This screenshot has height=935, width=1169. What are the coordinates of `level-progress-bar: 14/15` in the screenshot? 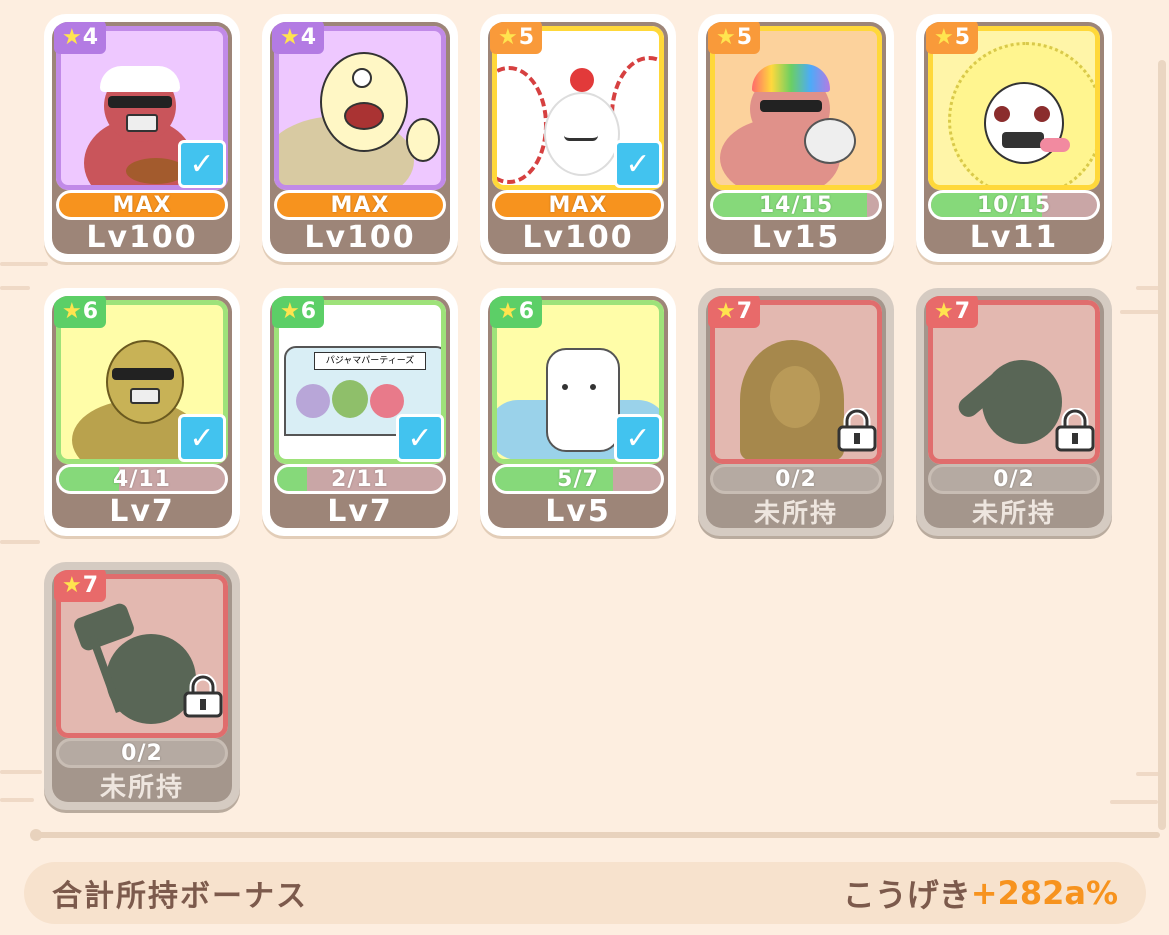 It's located at (796, 205).